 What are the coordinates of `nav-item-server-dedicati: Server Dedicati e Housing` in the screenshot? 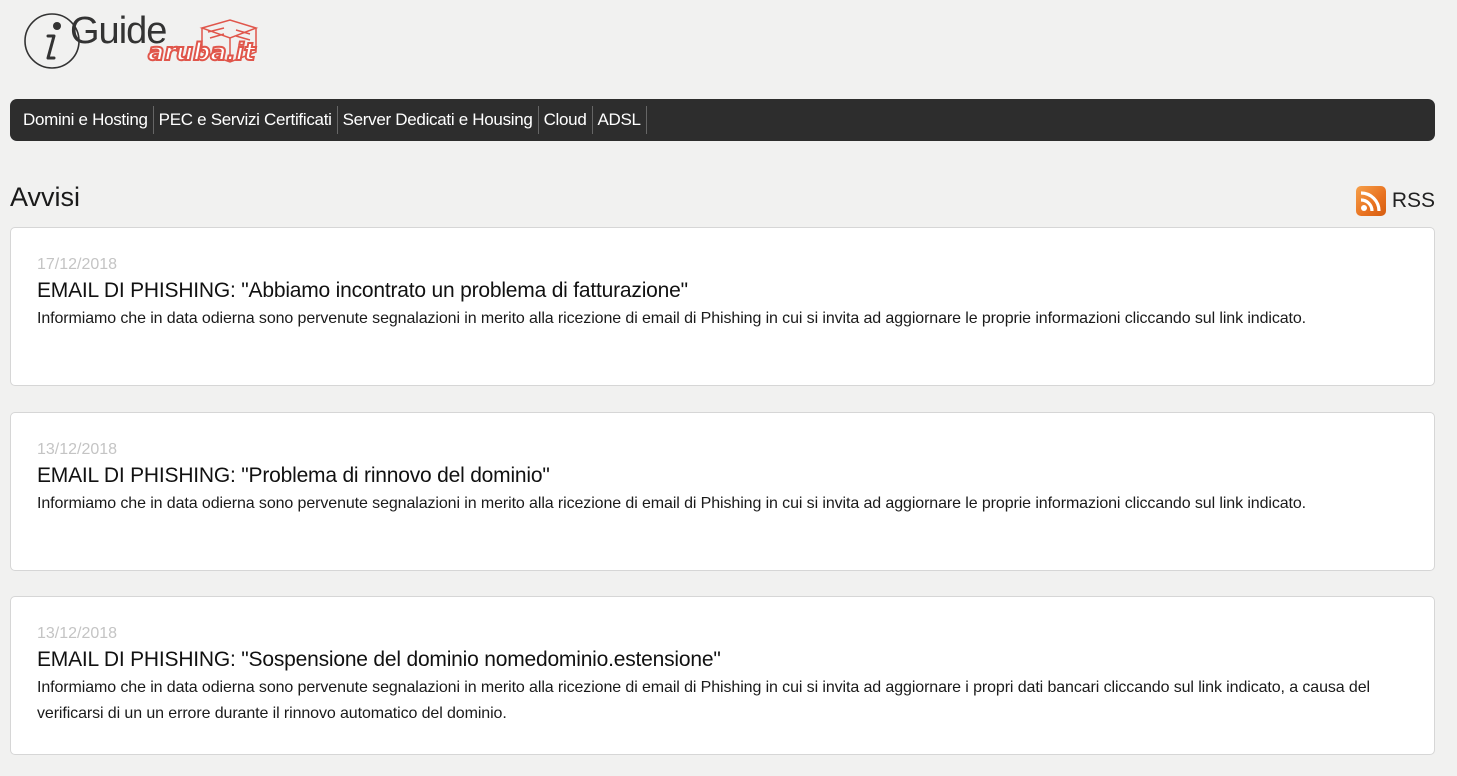 It's located at (438, 120).